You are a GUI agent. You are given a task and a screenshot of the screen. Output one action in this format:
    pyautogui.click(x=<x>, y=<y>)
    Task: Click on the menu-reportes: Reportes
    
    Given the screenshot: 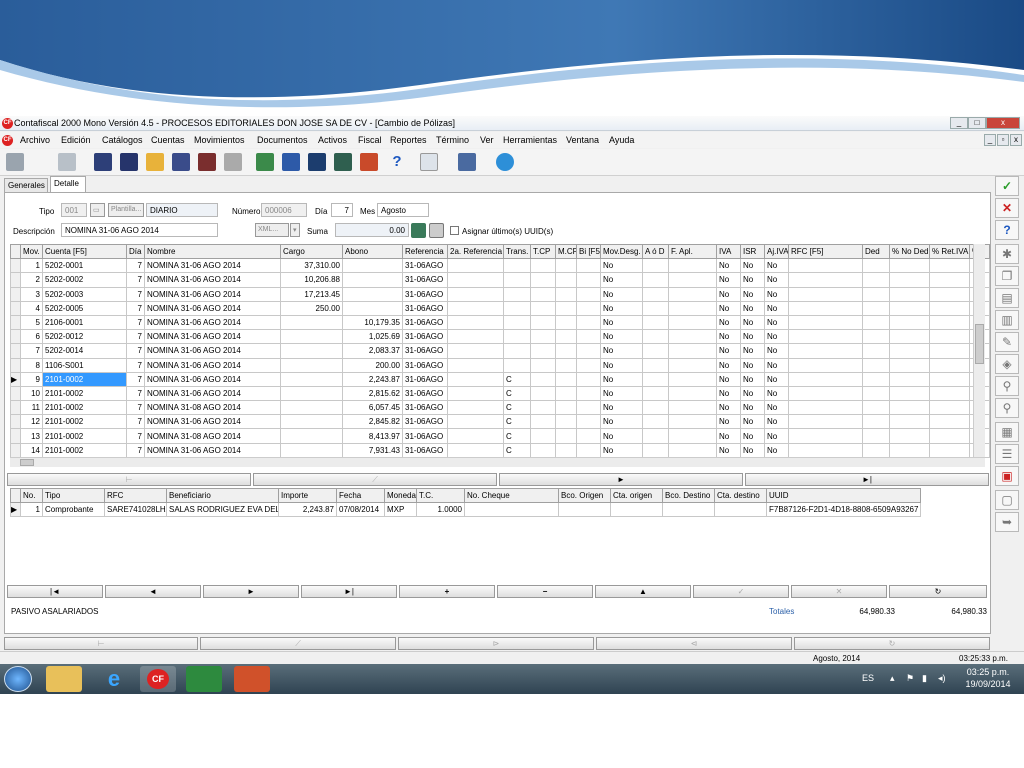 What is the action you would take?
    pyautogui.click(x=408, y=140)
    